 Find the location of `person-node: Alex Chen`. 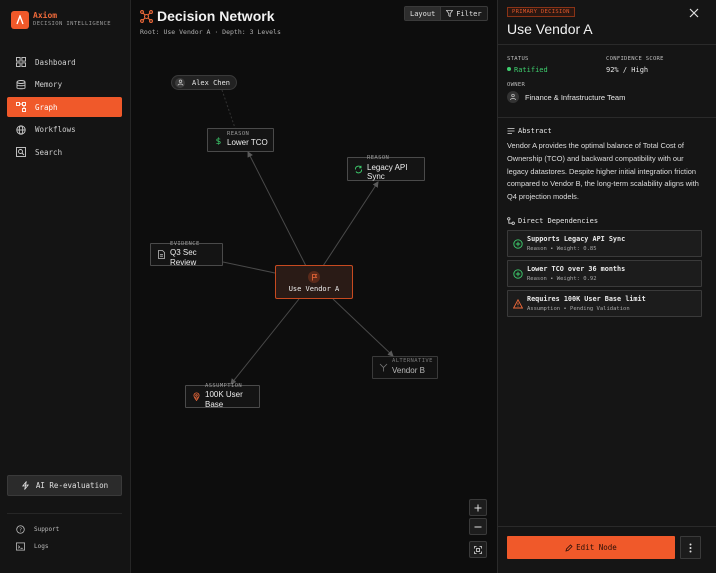

person-node: Alex Chen is located at coordinates (204, 82).